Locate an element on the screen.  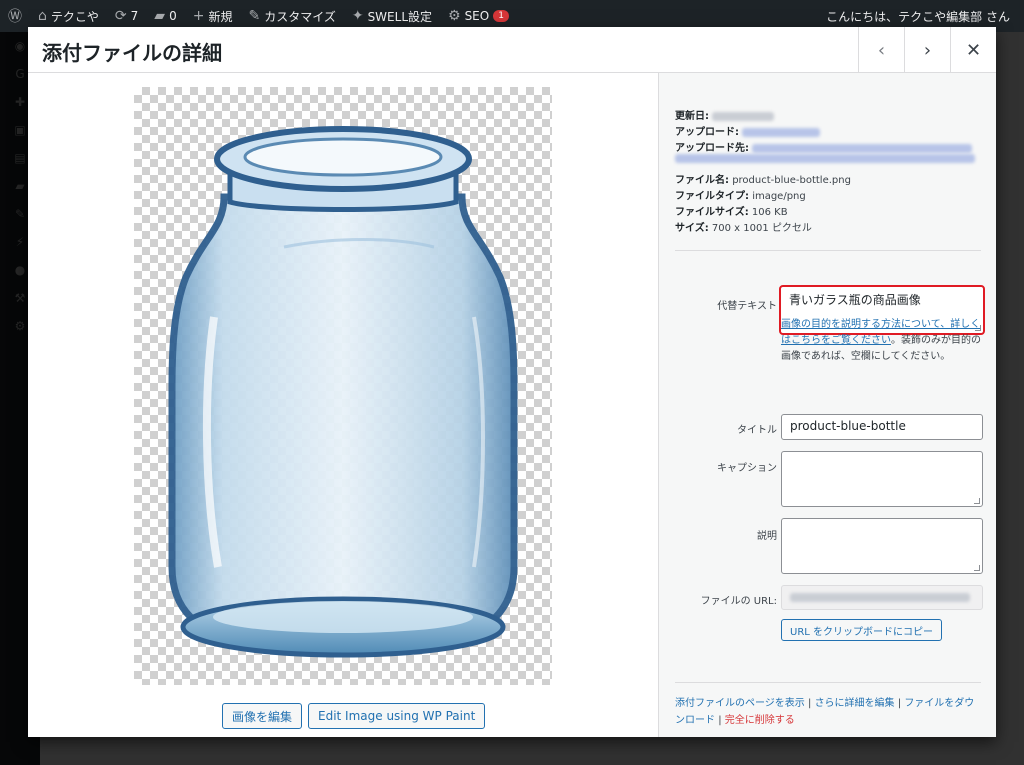
filetype-row: ファイルタイプ: image/png is located at coordinates (740, 194).